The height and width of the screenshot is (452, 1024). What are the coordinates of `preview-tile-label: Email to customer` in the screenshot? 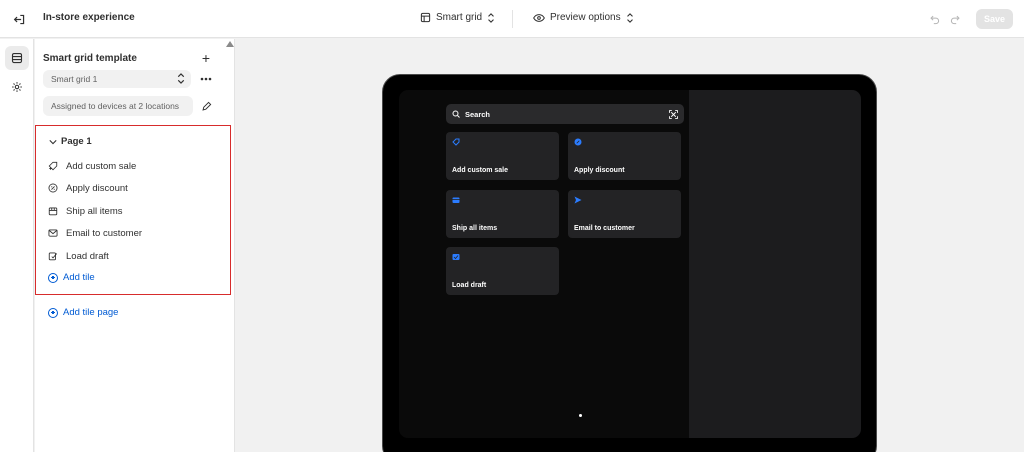 It's located at (604, 228).